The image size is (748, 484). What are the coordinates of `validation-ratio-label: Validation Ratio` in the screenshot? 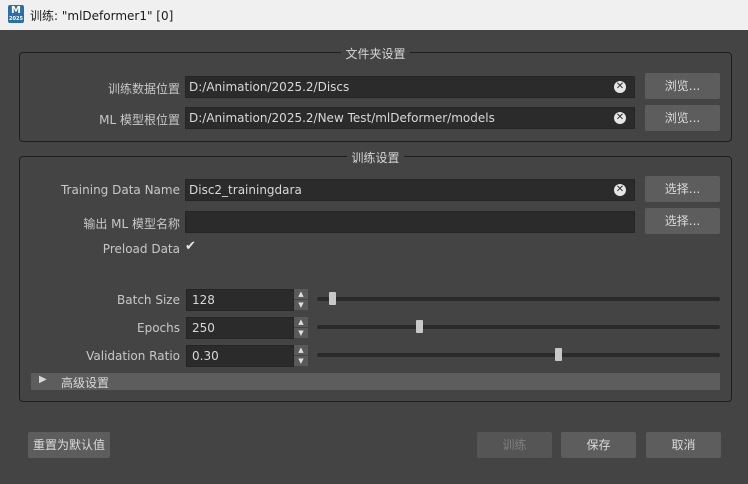 It's located at (133, 356).